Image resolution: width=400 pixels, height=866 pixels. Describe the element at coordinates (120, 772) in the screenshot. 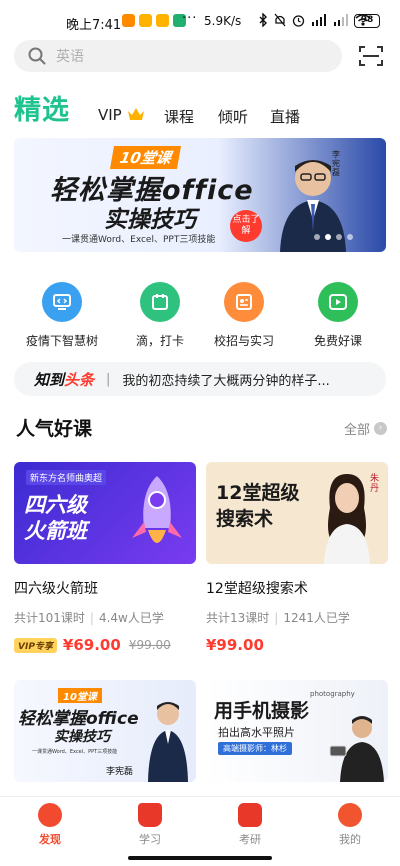

I see `thumb-teacher-name: 李宪磊` at that location.